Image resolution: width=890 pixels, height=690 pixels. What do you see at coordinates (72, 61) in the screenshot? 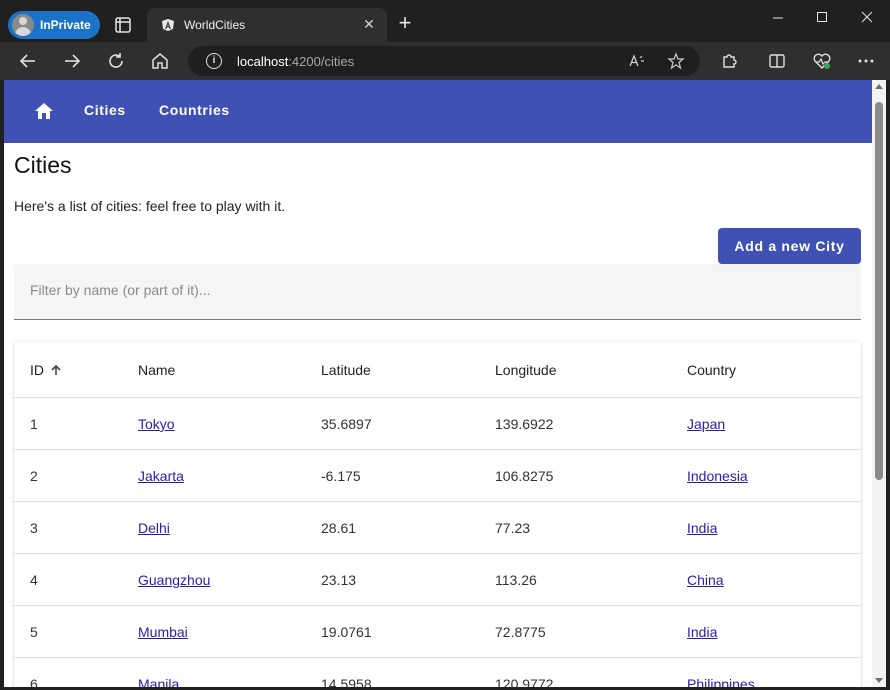
I see `forward-icon` at bounding box center [72, 61].